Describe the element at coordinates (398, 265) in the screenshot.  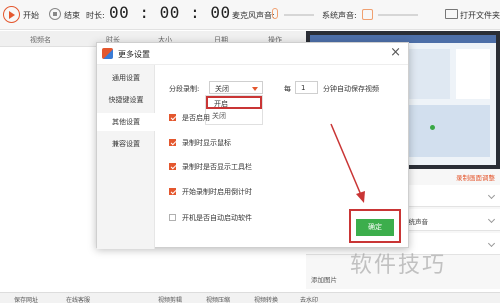
I see `watermark-text: 软件技巧` at that location.